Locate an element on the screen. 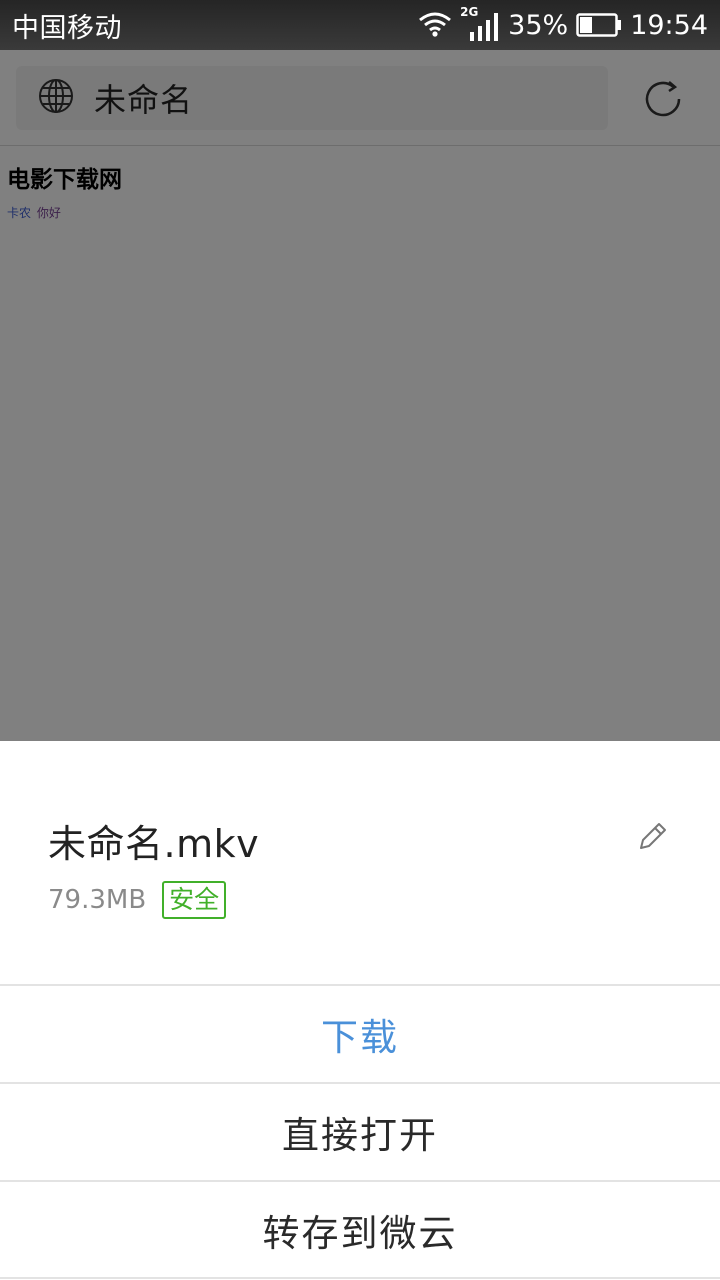 Image resolution: width=720 pixels, height=1280 pixels. safety-badge: 安全 is located at coordinates (194, 900).